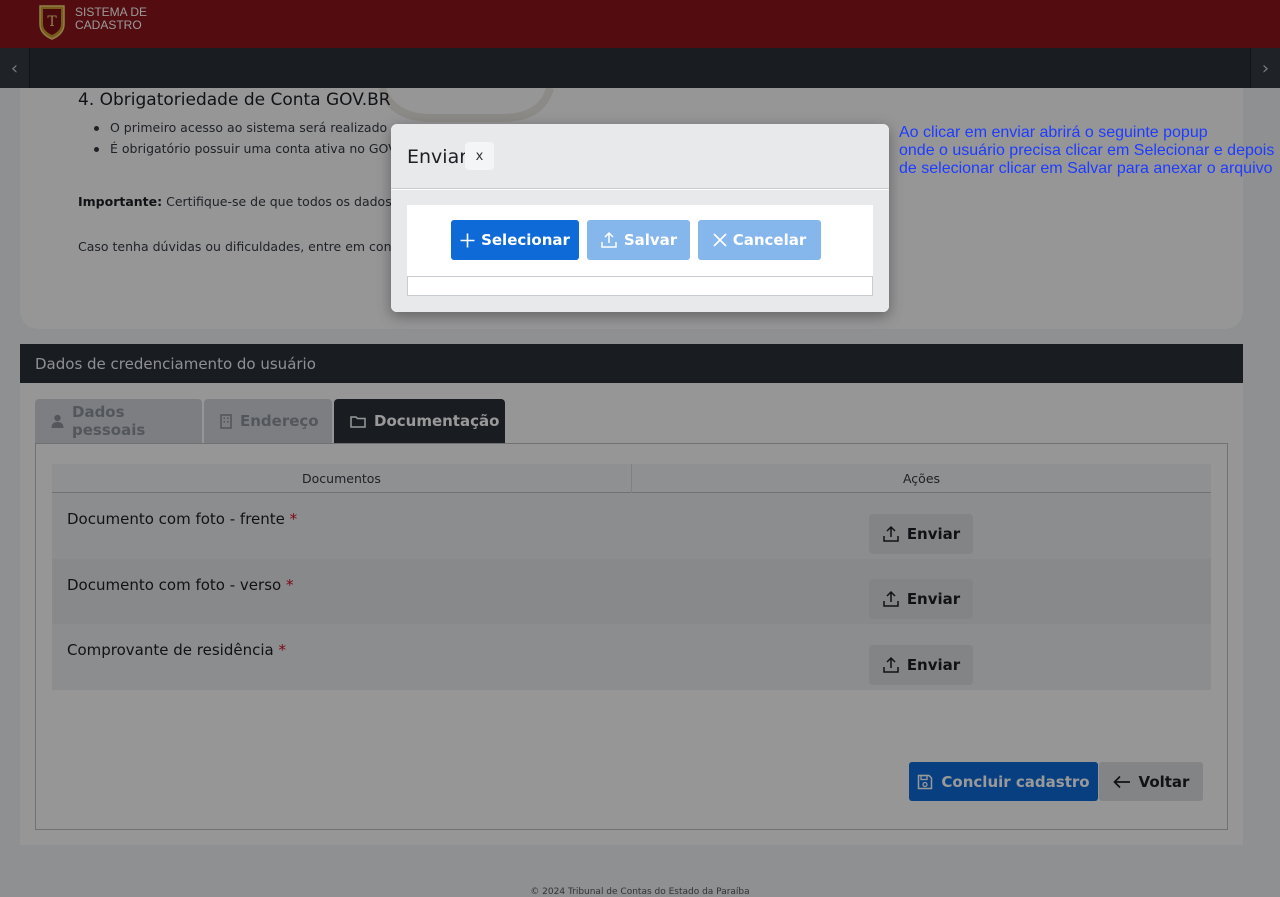 The height and width of the screenshot is (897, 1280). What do you see at coordinates (479, 156) in the screenshot?
I see `dialog-close-button: x` at bounding box center [479, 156].